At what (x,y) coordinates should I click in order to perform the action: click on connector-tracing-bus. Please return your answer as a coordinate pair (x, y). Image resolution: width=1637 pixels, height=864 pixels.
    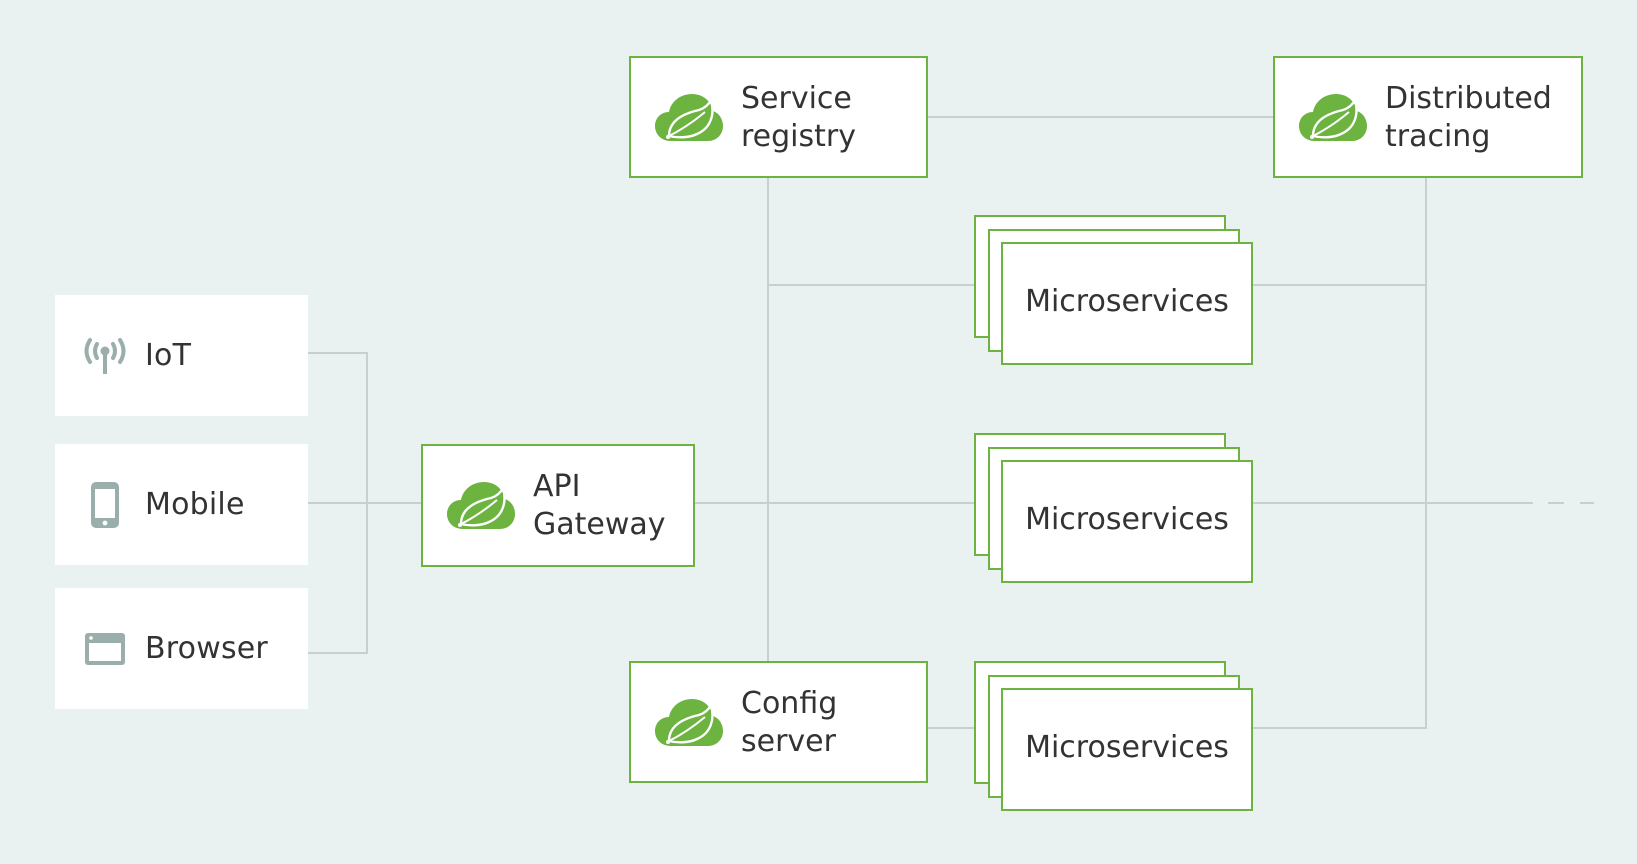
    Looking at the image, I should click on (1426, 453).